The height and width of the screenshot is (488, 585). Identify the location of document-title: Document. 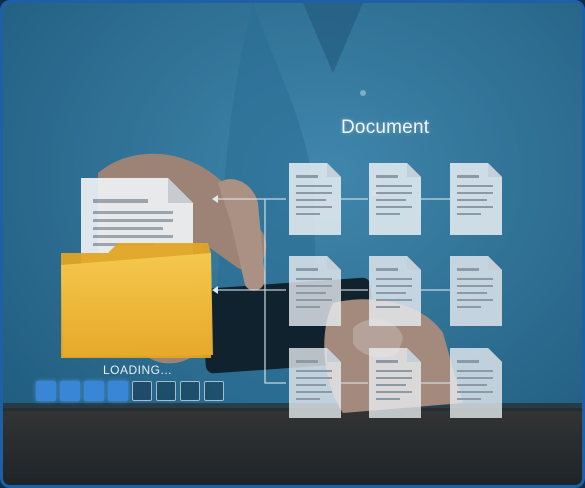
(385, 127).